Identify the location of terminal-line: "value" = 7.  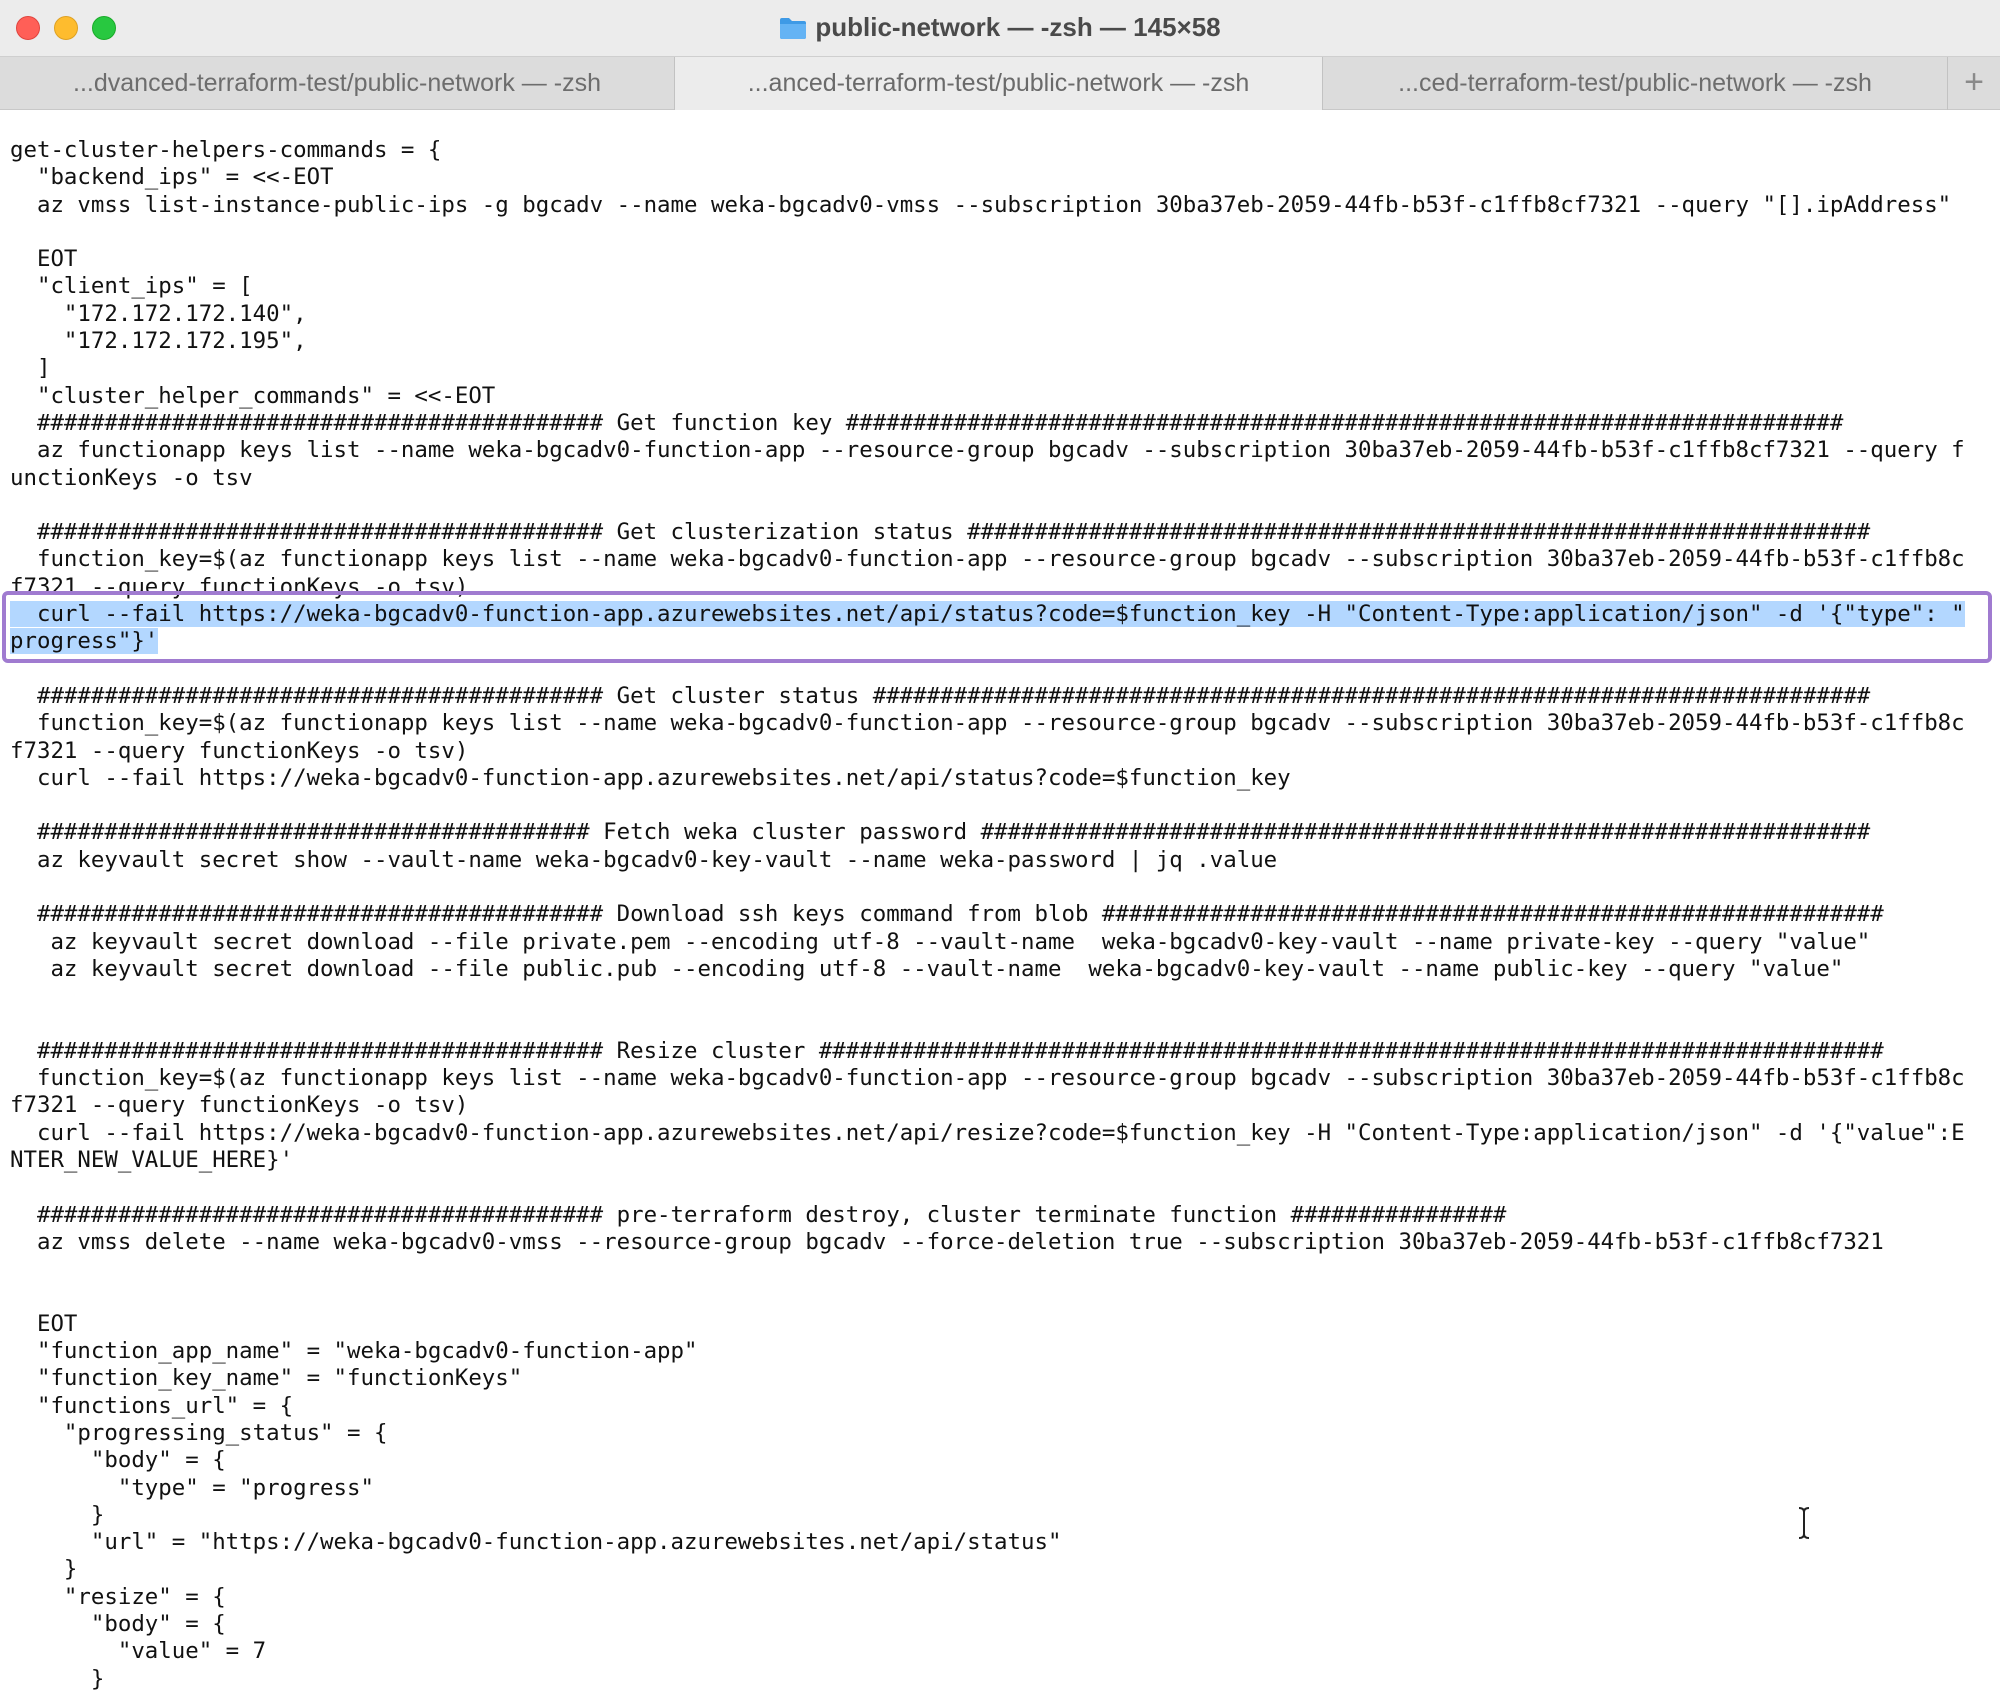
(138, 1651).